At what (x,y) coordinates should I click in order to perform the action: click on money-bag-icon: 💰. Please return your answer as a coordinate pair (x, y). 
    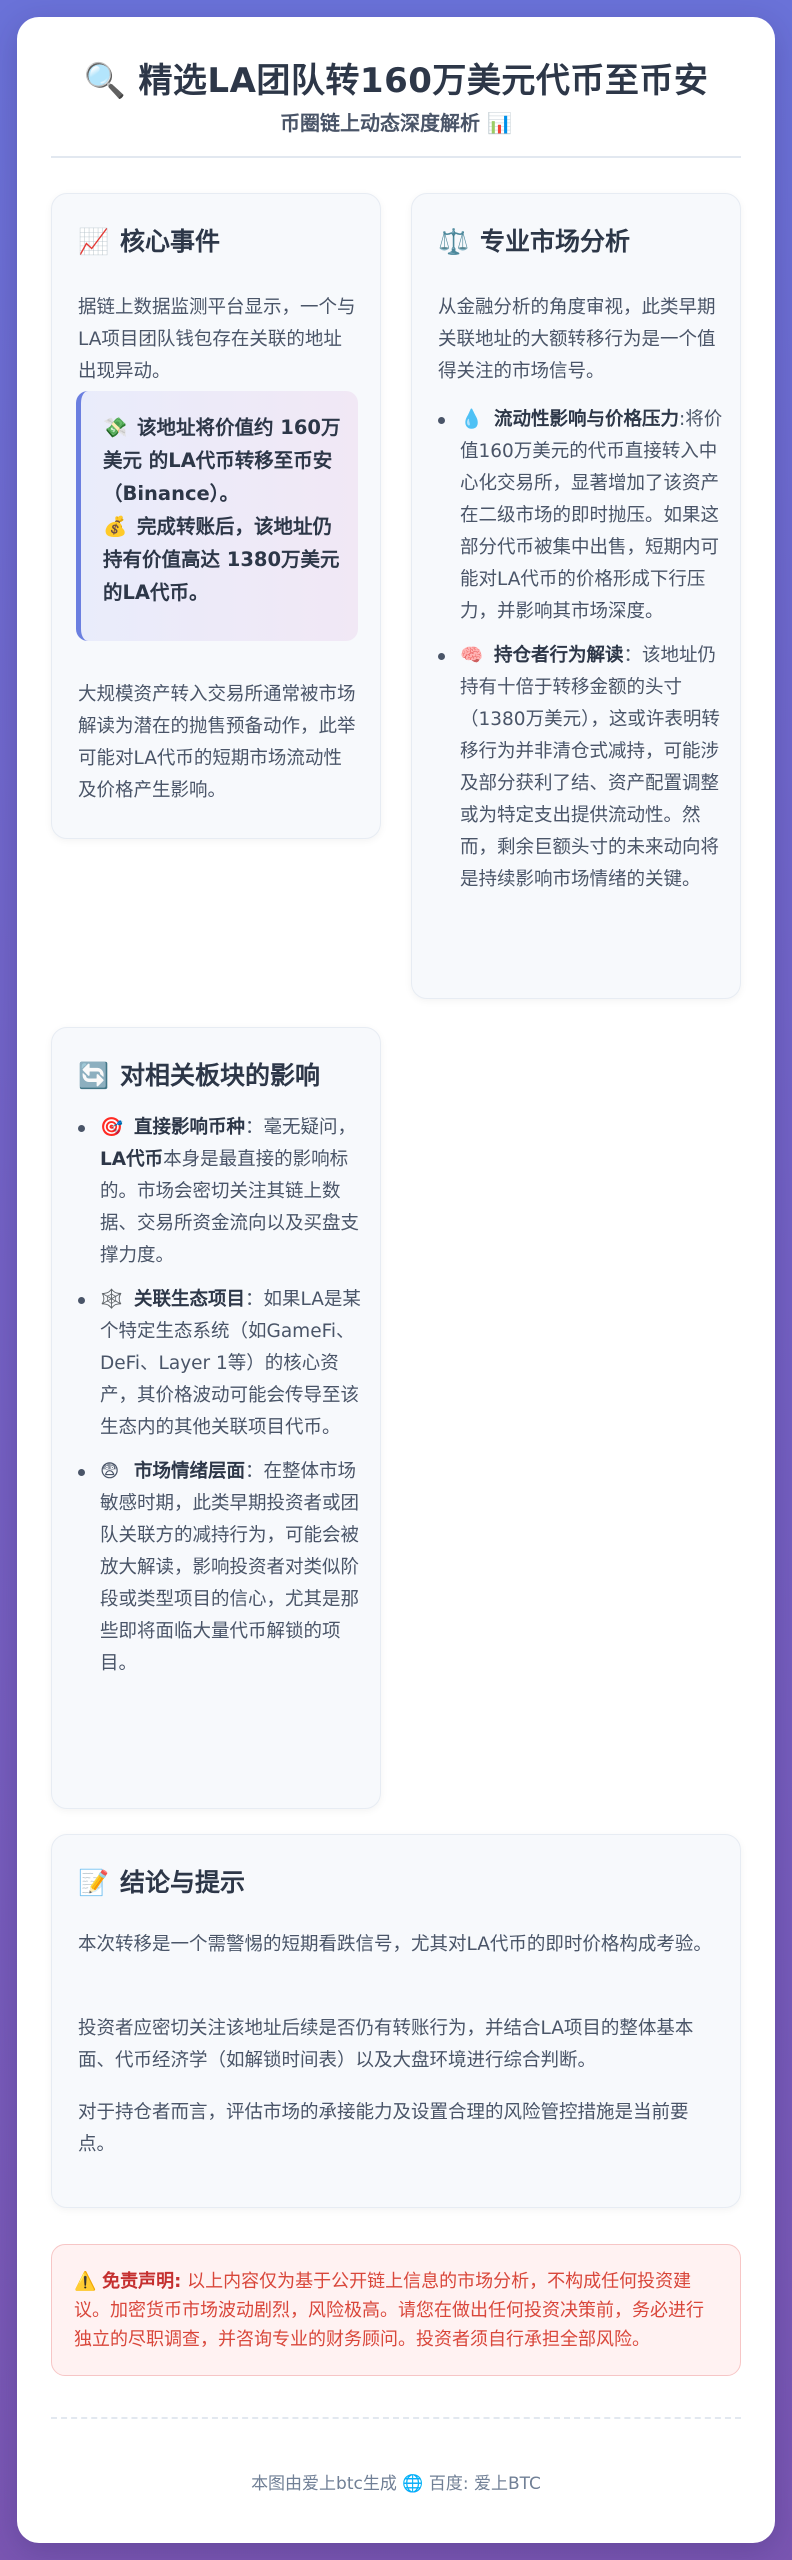
    Looking at the image, I should click on (115, 526).